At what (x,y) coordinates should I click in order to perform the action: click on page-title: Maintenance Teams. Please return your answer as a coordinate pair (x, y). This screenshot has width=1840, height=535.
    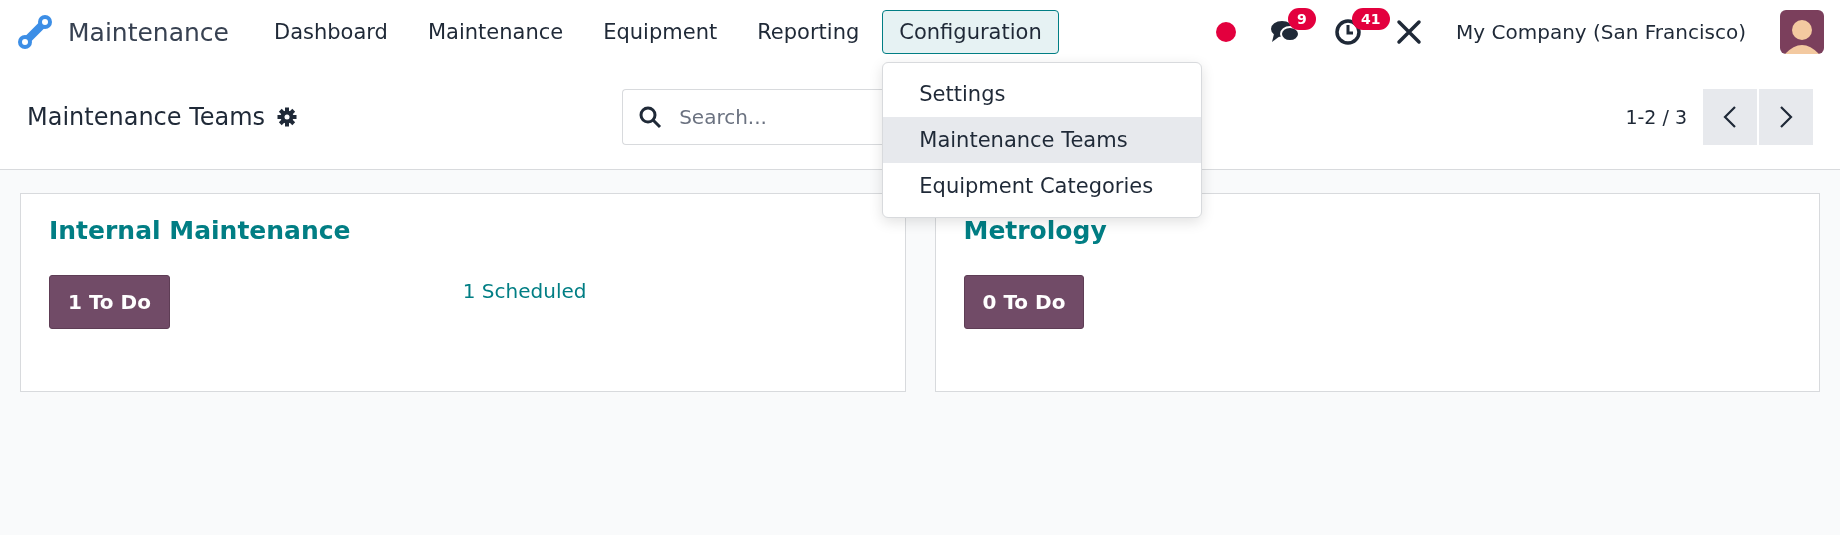
    Looking at the image, I should click on (146, 116).